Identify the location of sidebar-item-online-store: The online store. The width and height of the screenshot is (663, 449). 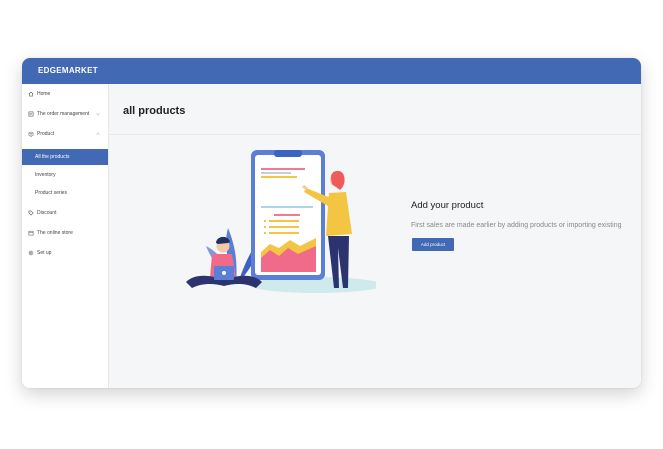
(65, 233).